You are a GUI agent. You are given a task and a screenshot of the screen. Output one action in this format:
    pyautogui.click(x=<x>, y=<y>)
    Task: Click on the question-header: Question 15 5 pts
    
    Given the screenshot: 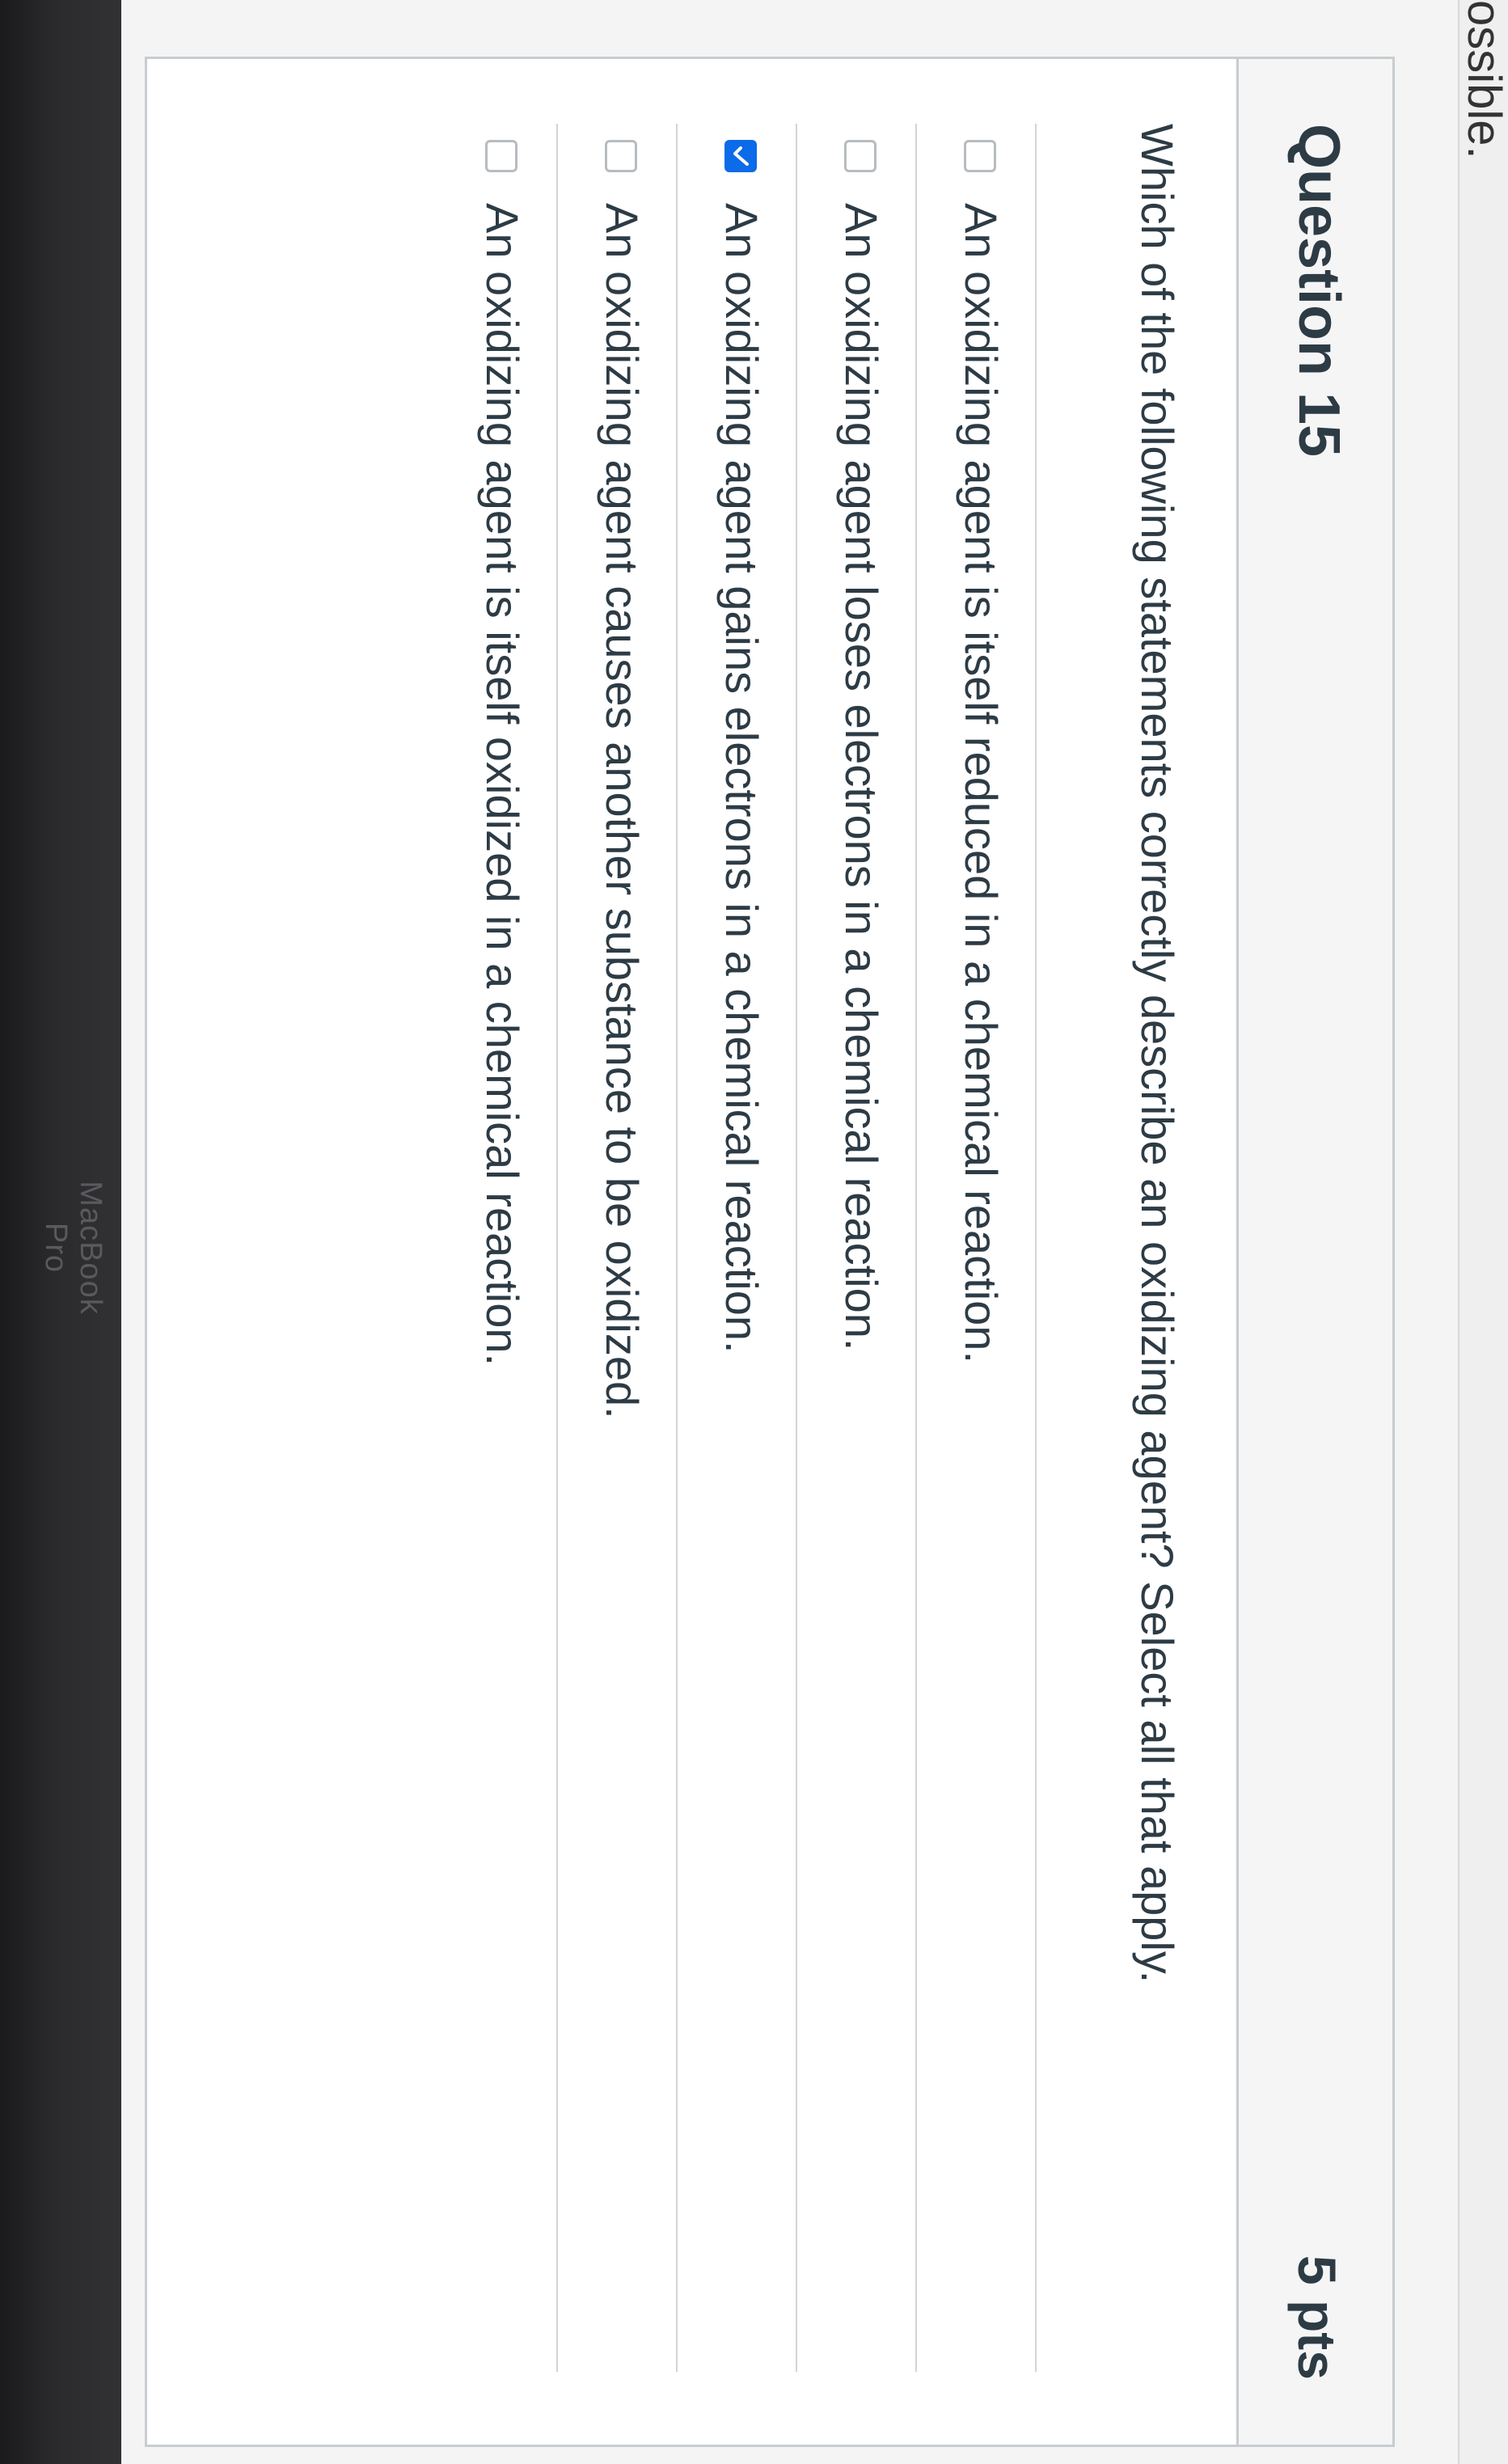 What is the action you would take?
    pyautogui.click(x=1314, y=1252)
    